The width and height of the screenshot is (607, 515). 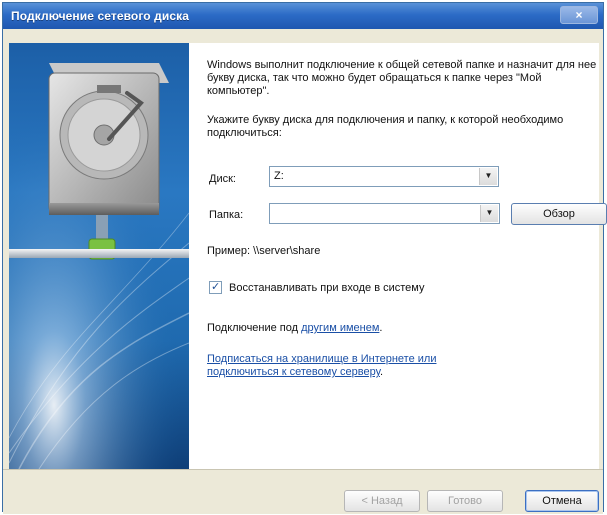 I want to click on back-button: < Назад, so click(x=382, y=501).